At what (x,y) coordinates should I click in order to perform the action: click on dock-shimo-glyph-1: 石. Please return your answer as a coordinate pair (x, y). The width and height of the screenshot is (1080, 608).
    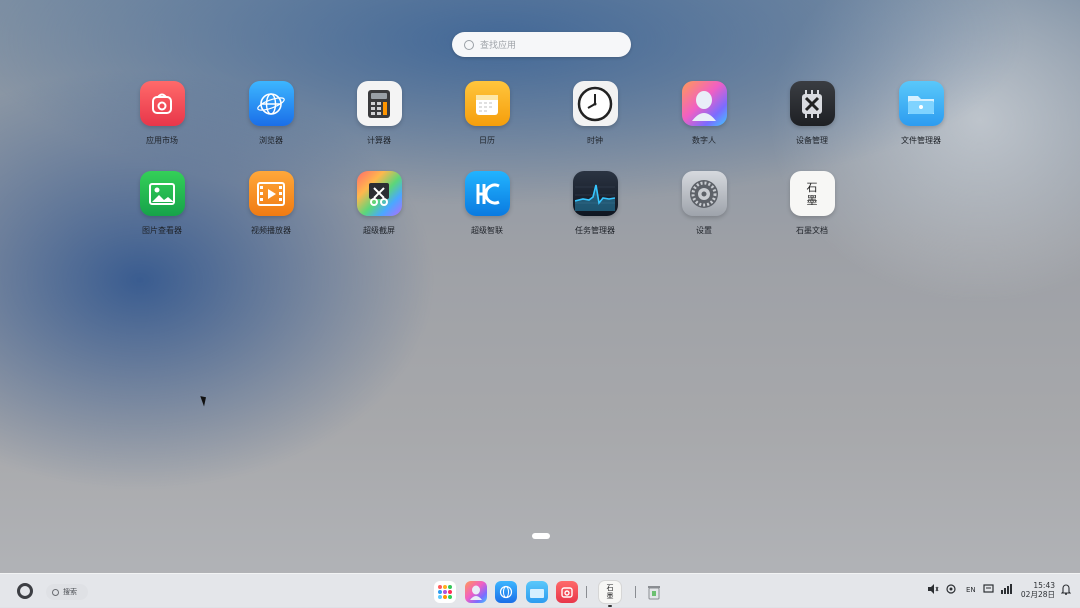
    Looking at the image, I should click on (610, 588).